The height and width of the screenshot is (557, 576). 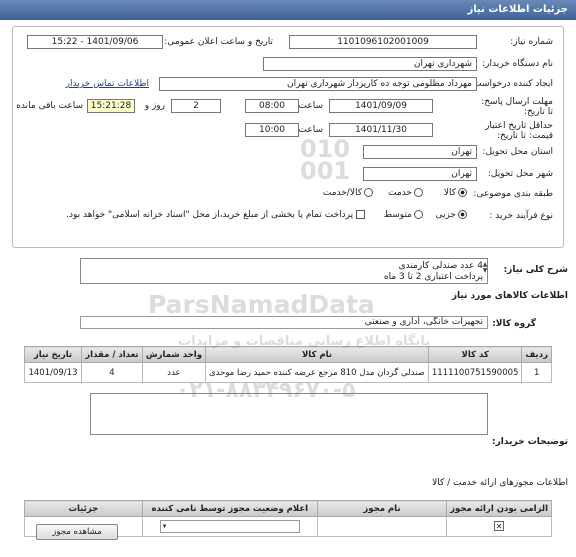 What do you see at coordinates (111, 106) in the screenshot?
I see `remaining-time-field: 15:21:28` at bounding box center [111, 106].